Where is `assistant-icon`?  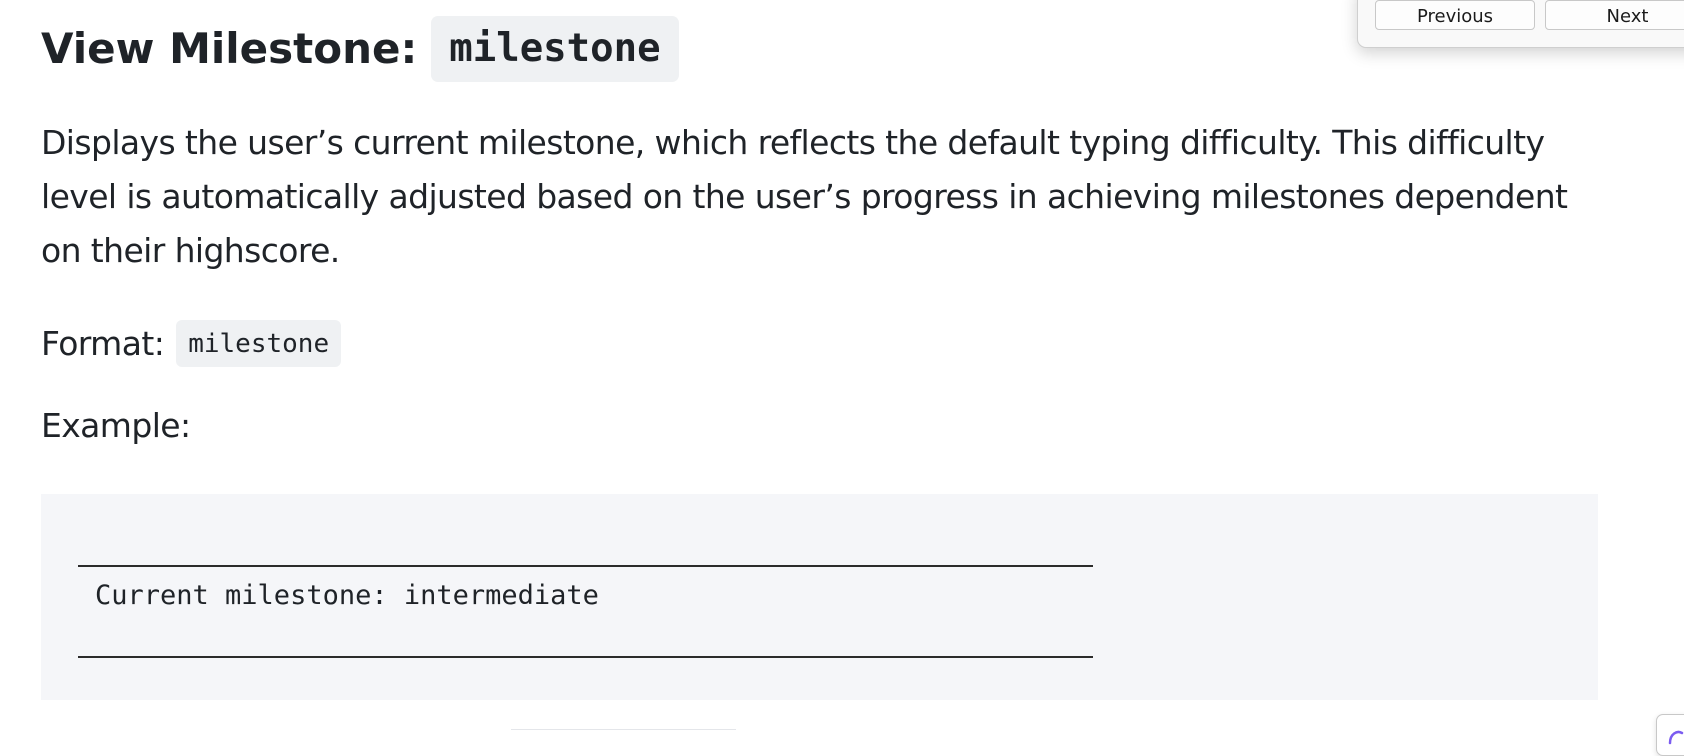
assistant-icon is located at coordinates (1676, 737).